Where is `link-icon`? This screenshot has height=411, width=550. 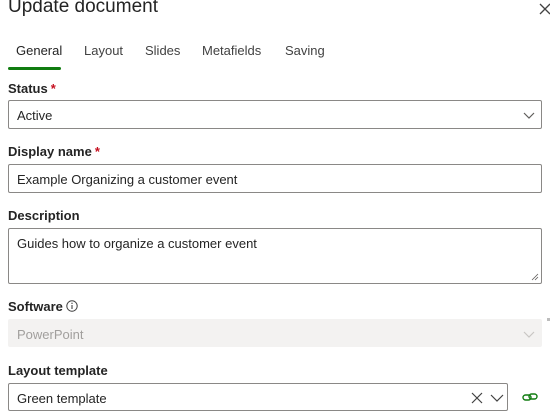 link-icon is located at coordinates (530, 397).